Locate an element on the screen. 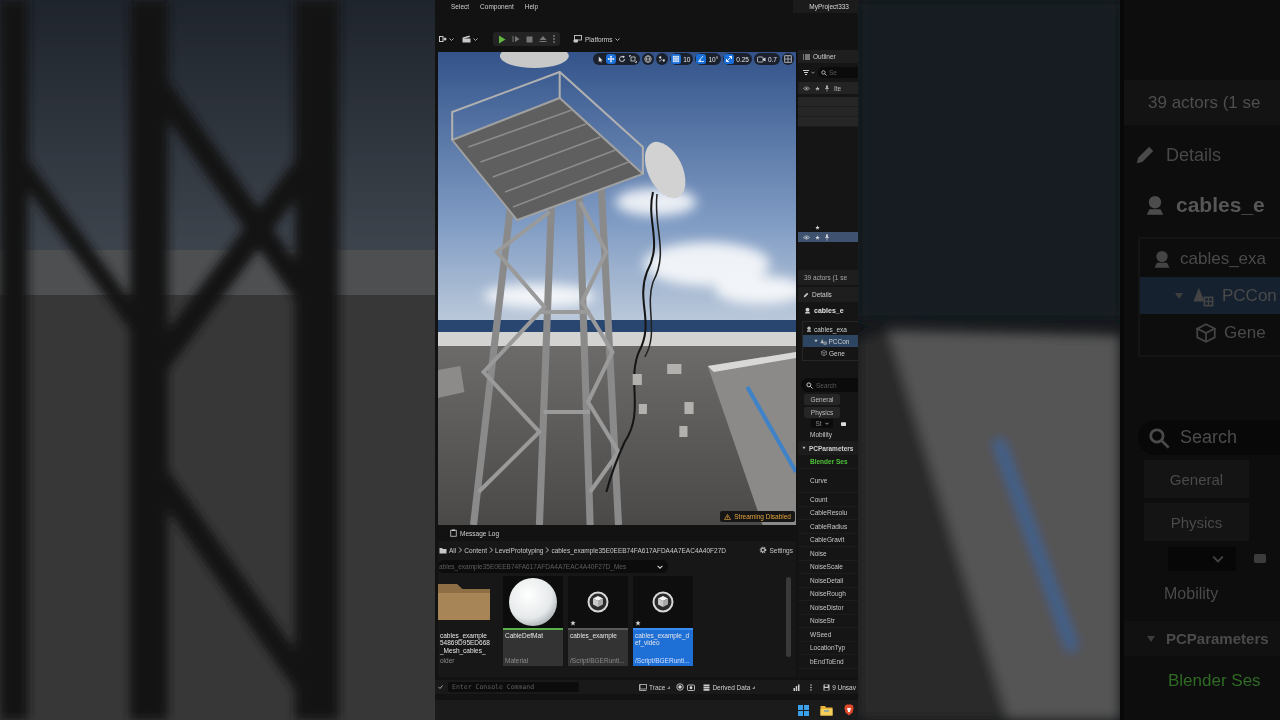 This screenshot has width=1280, height=720. eject-icon is located at coordinates (543, 39).